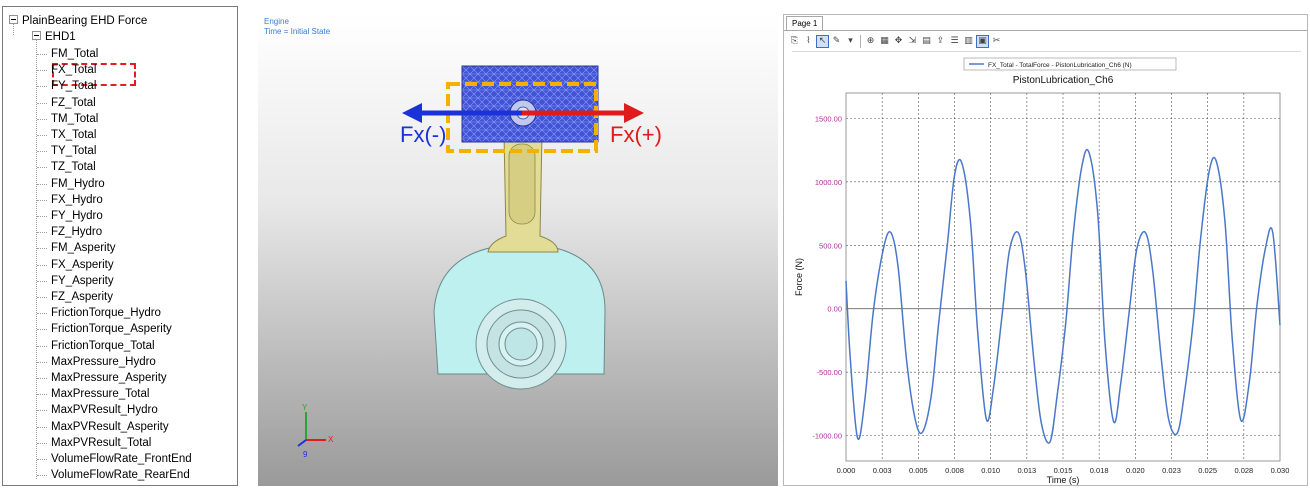 Image resolution: width=1310 pixels, height=492 pixels. Describe the element at coordinates (1135, 470) in the screenshot. I see `x-tick-label: 0.020` at that location.